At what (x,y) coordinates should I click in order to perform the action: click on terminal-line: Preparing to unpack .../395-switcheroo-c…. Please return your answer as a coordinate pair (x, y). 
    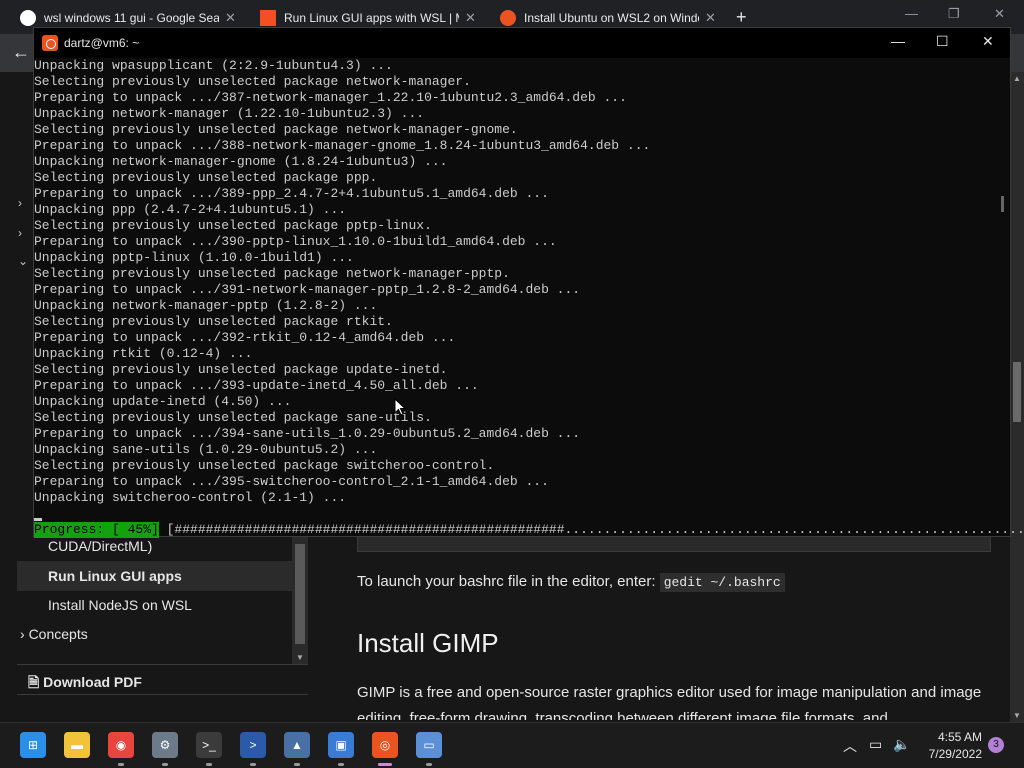
    Looking at the image, I should click on (291, 481).